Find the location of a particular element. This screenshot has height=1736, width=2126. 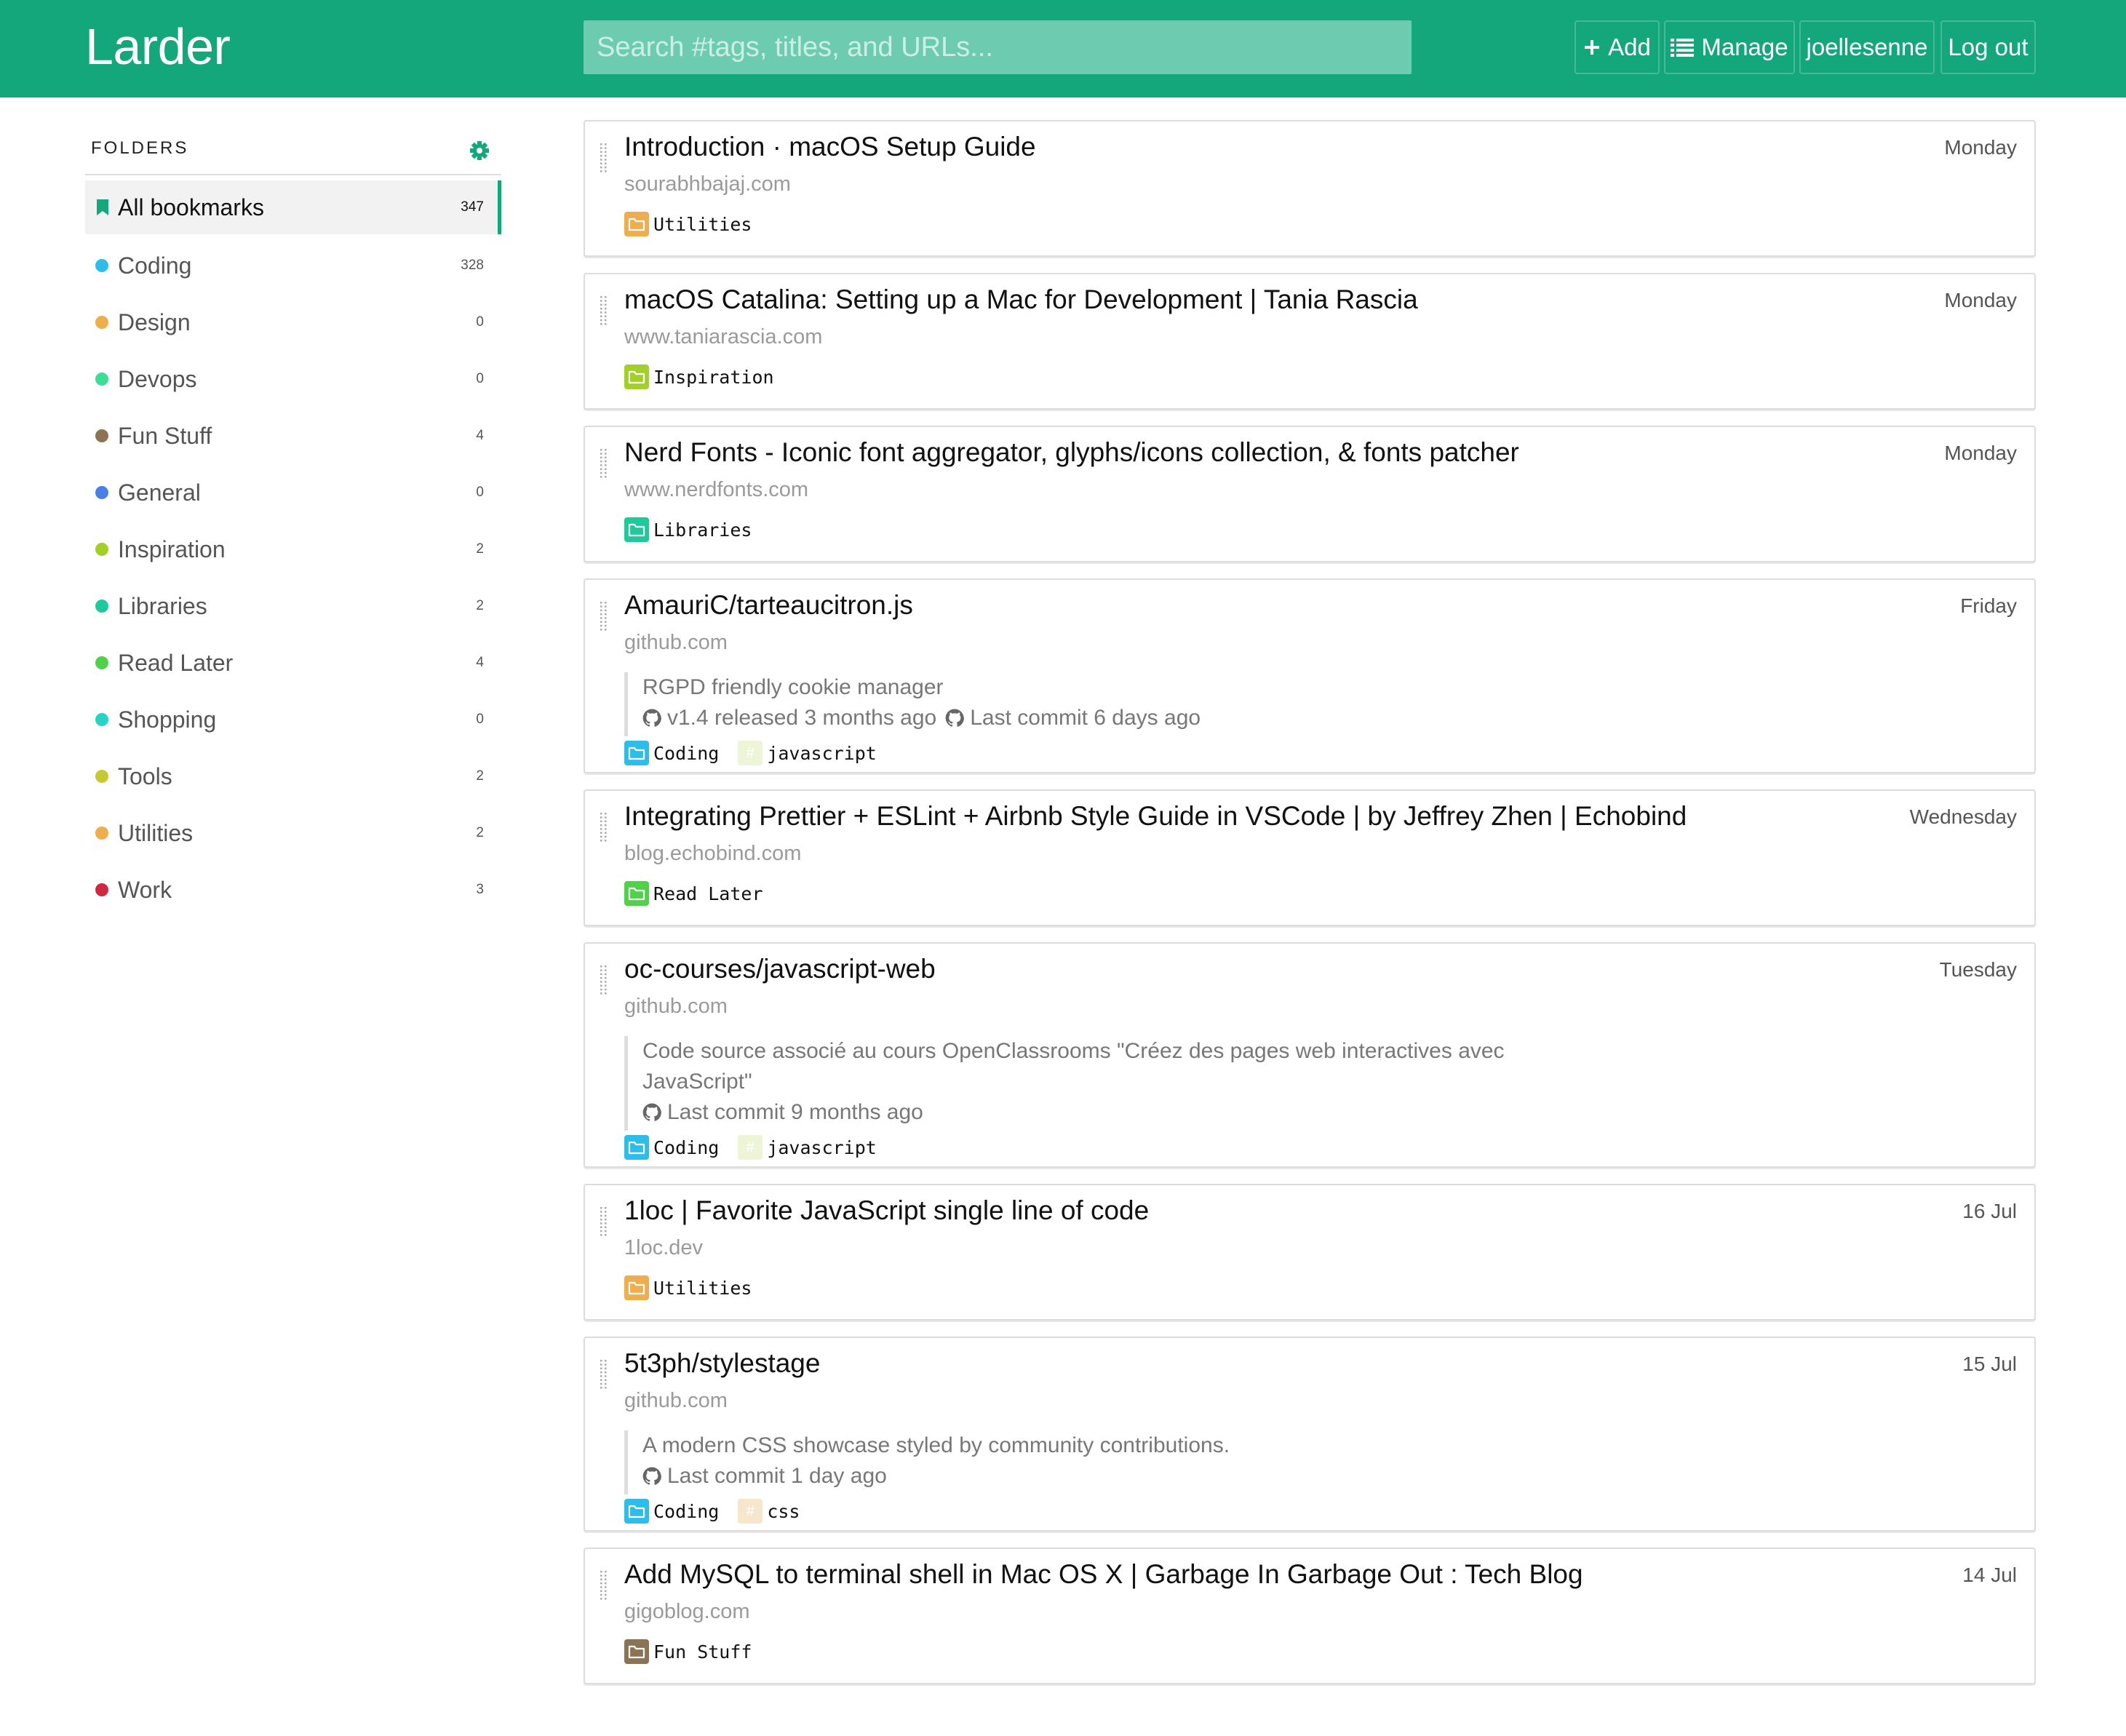

tag-label: Utilities is located at coordinates (702, 224).